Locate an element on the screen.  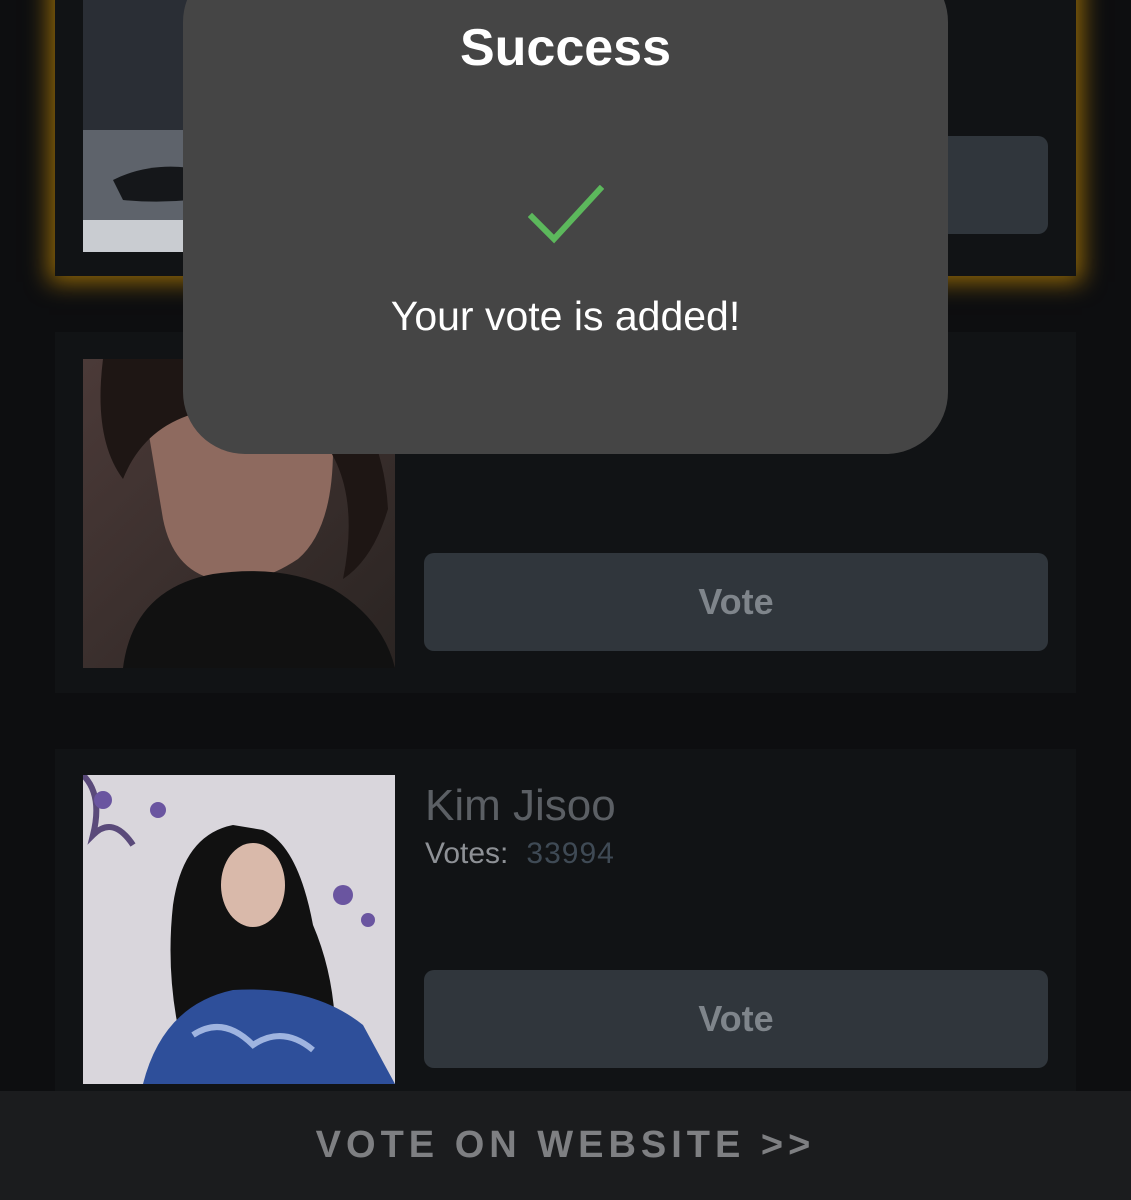
vote-button-3: Vote is located at coordinates (736, 1019).